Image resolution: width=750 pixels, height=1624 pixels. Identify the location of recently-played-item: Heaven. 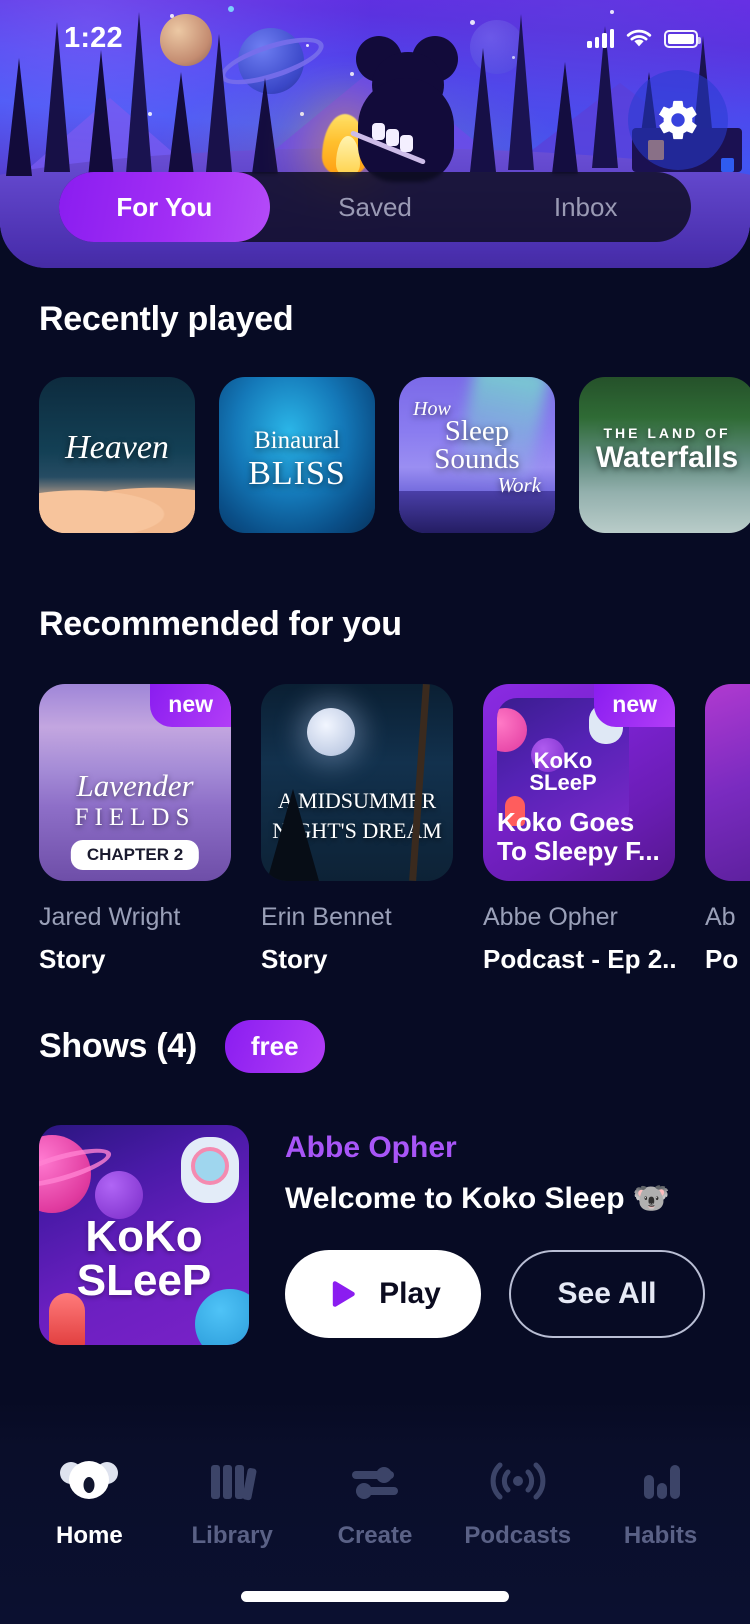
(117, 455).